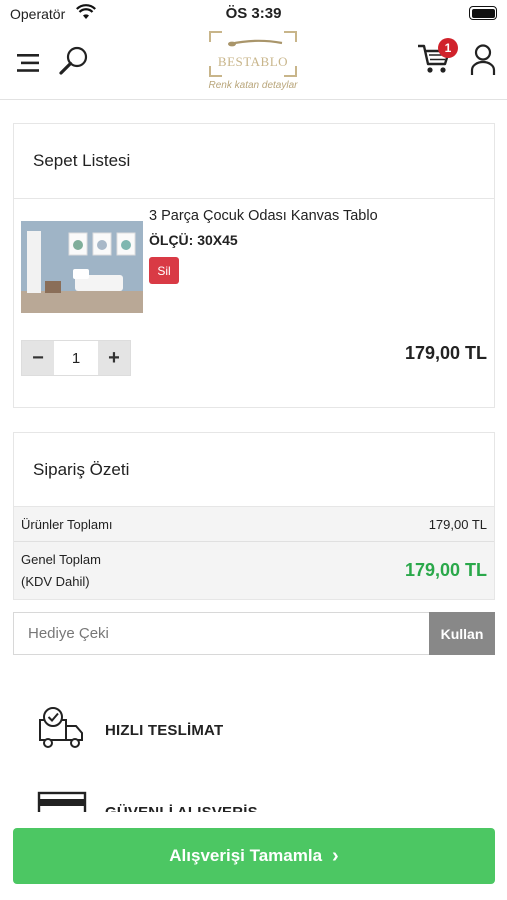  I want to click on checkout-label: Alışverişi Tamamla, so click(246, 855).